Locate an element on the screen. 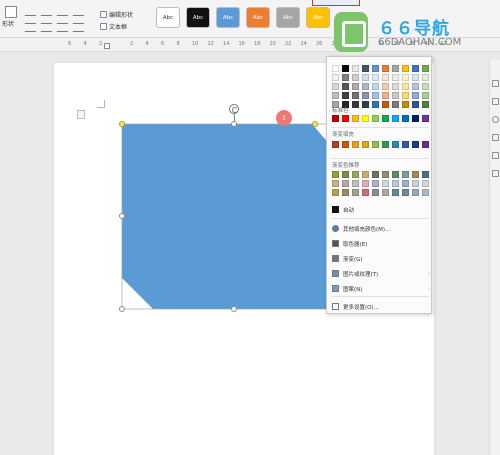 This screenshot has height=455, width=500. shape-adjust-handle-right is located at coordinates (315, 124).